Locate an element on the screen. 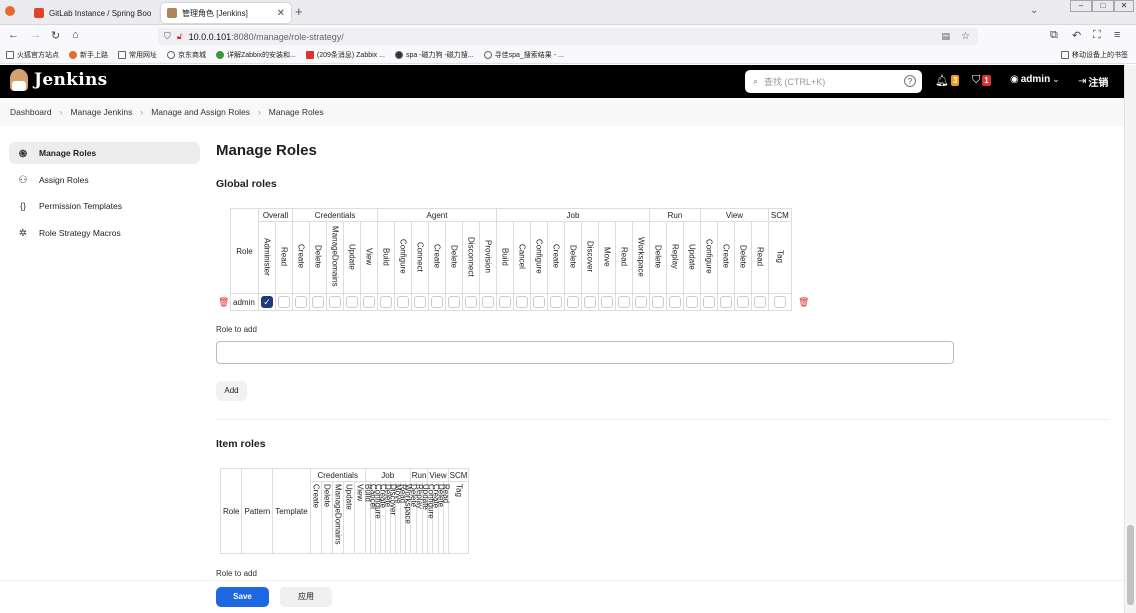 This screenshot has width=1136, height=613. back-icon: ← is located at coordinates (13, 35).